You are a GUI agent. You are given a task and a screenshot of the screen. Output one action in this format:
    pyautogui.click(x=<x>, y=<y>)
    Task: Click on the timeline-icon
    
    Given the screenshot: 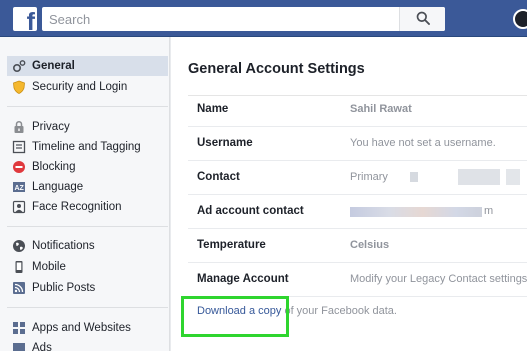 What is the action you would take?
    pyautogui.click(x=19, y=147)
    